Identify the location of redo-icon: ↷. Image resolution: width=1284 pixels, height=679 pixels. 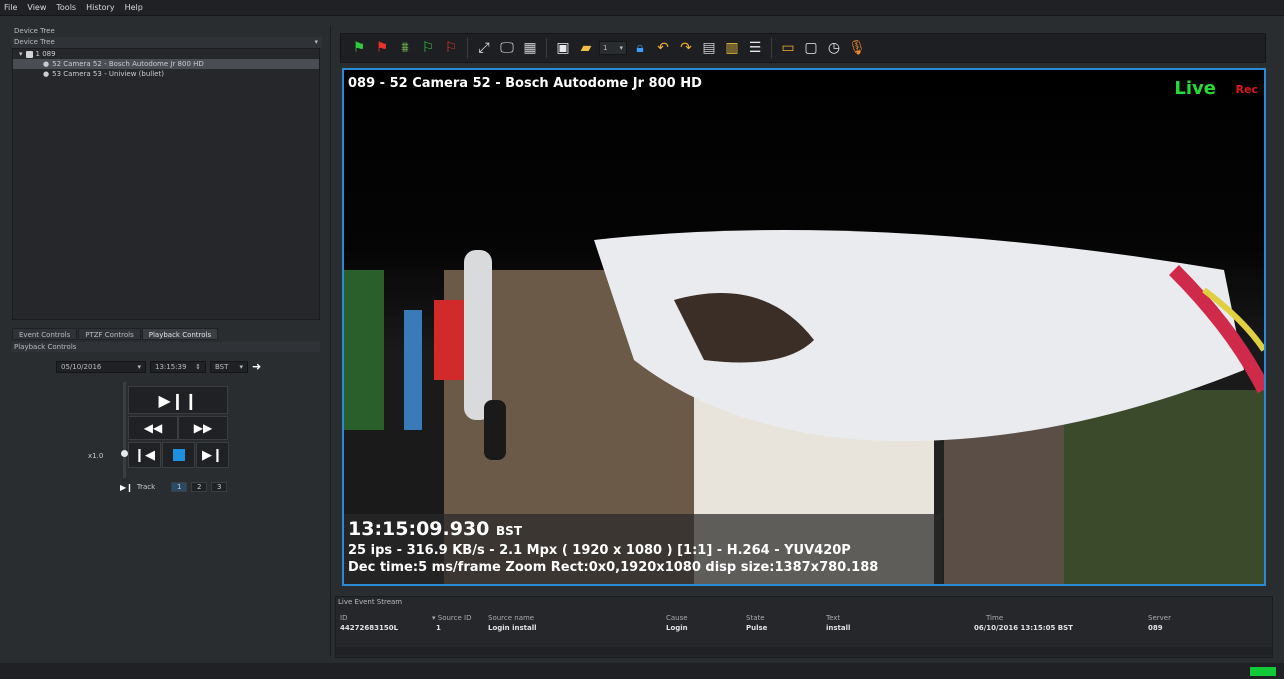
(686, 48).